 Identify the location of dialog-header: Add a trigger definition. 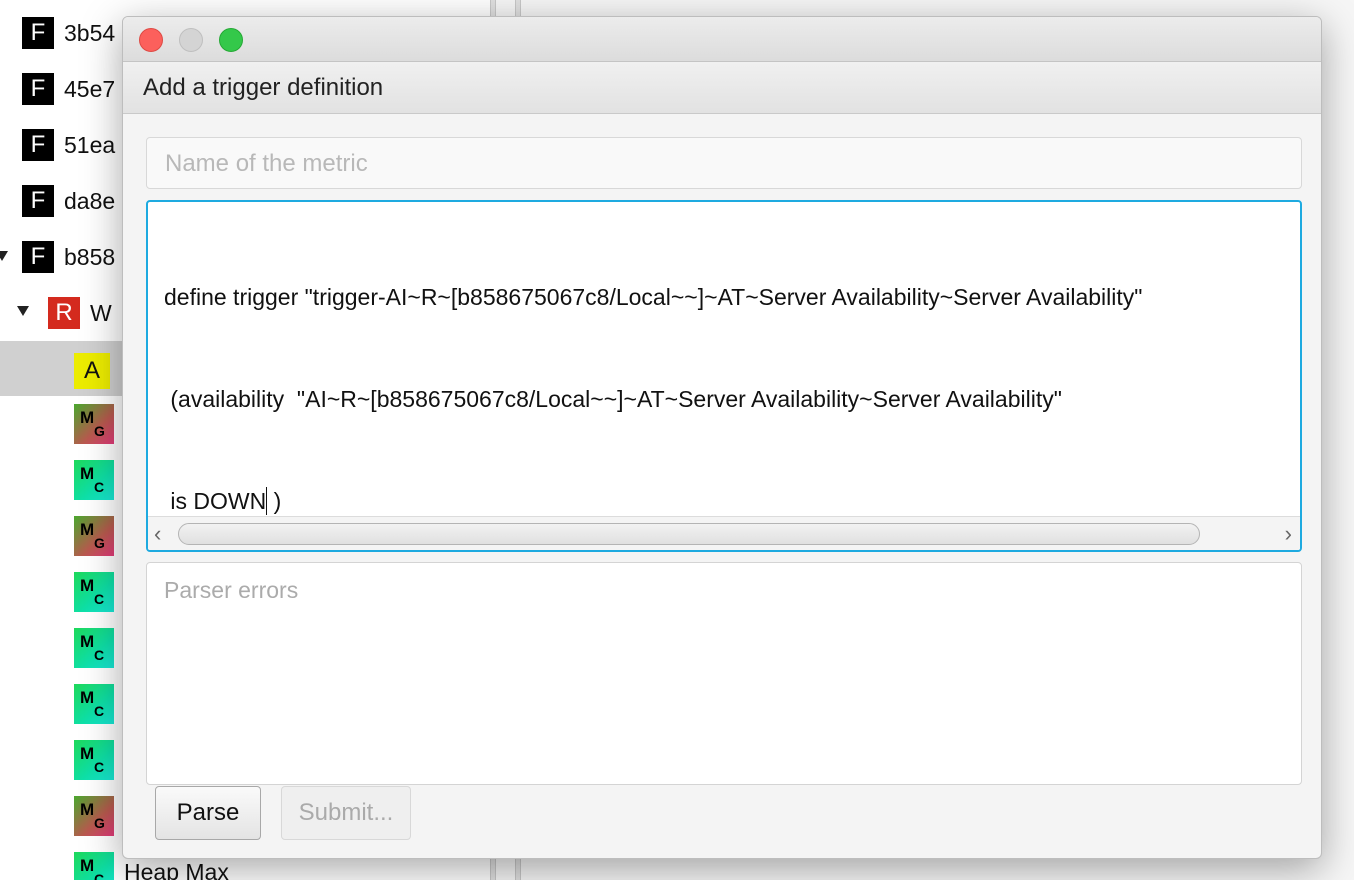
(722, 88).